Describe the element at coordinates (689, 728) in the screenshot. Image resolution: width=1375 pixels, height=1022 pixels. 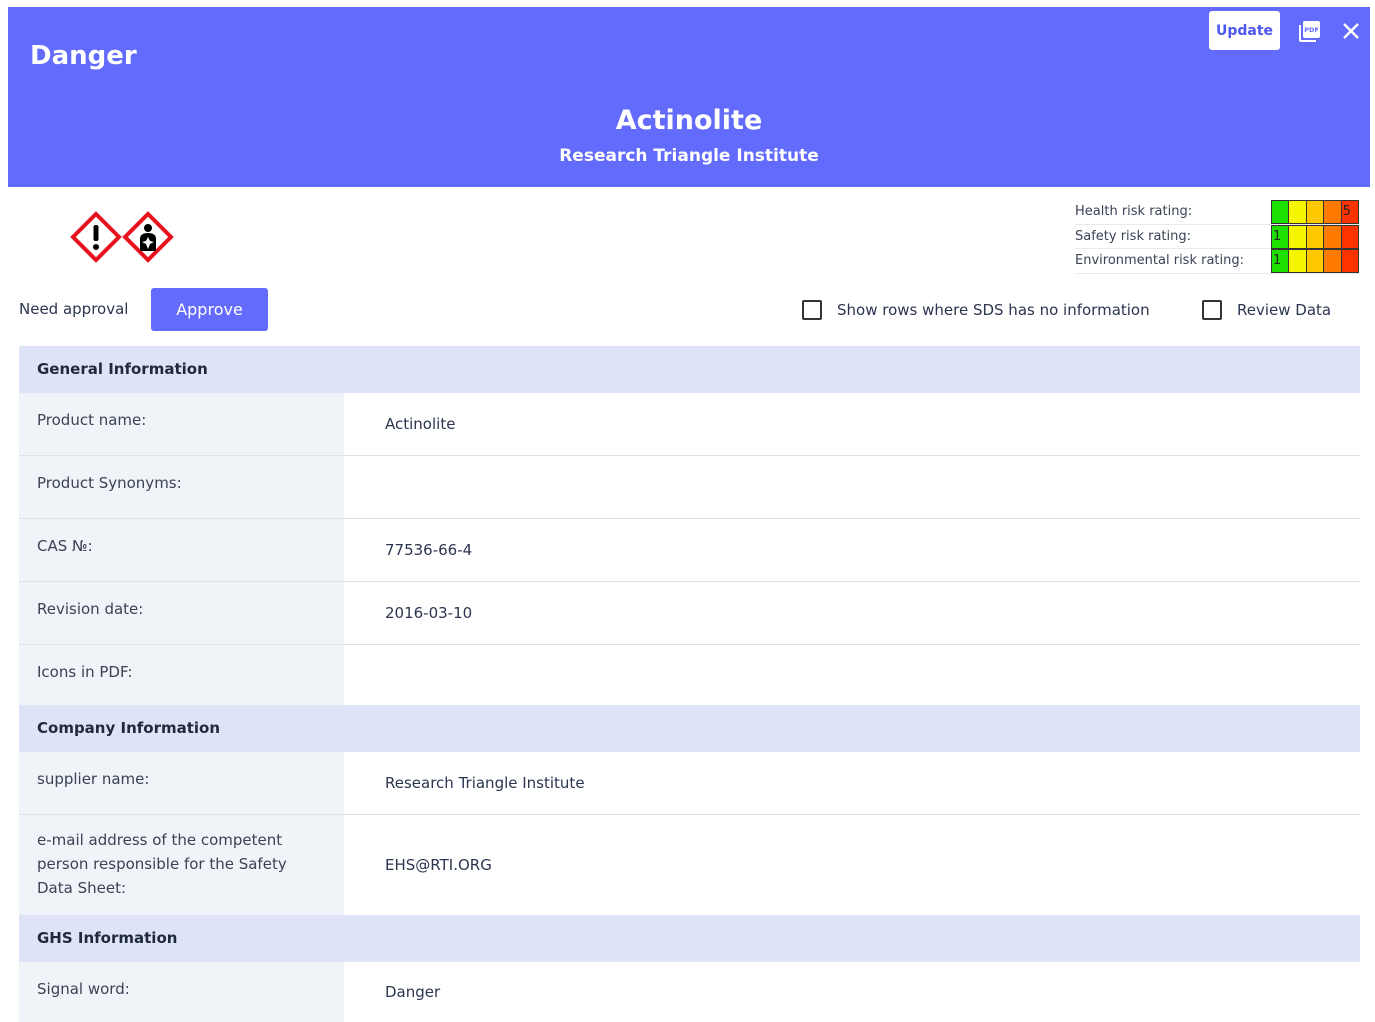
I see `section-company-information: Company Information` at that location.